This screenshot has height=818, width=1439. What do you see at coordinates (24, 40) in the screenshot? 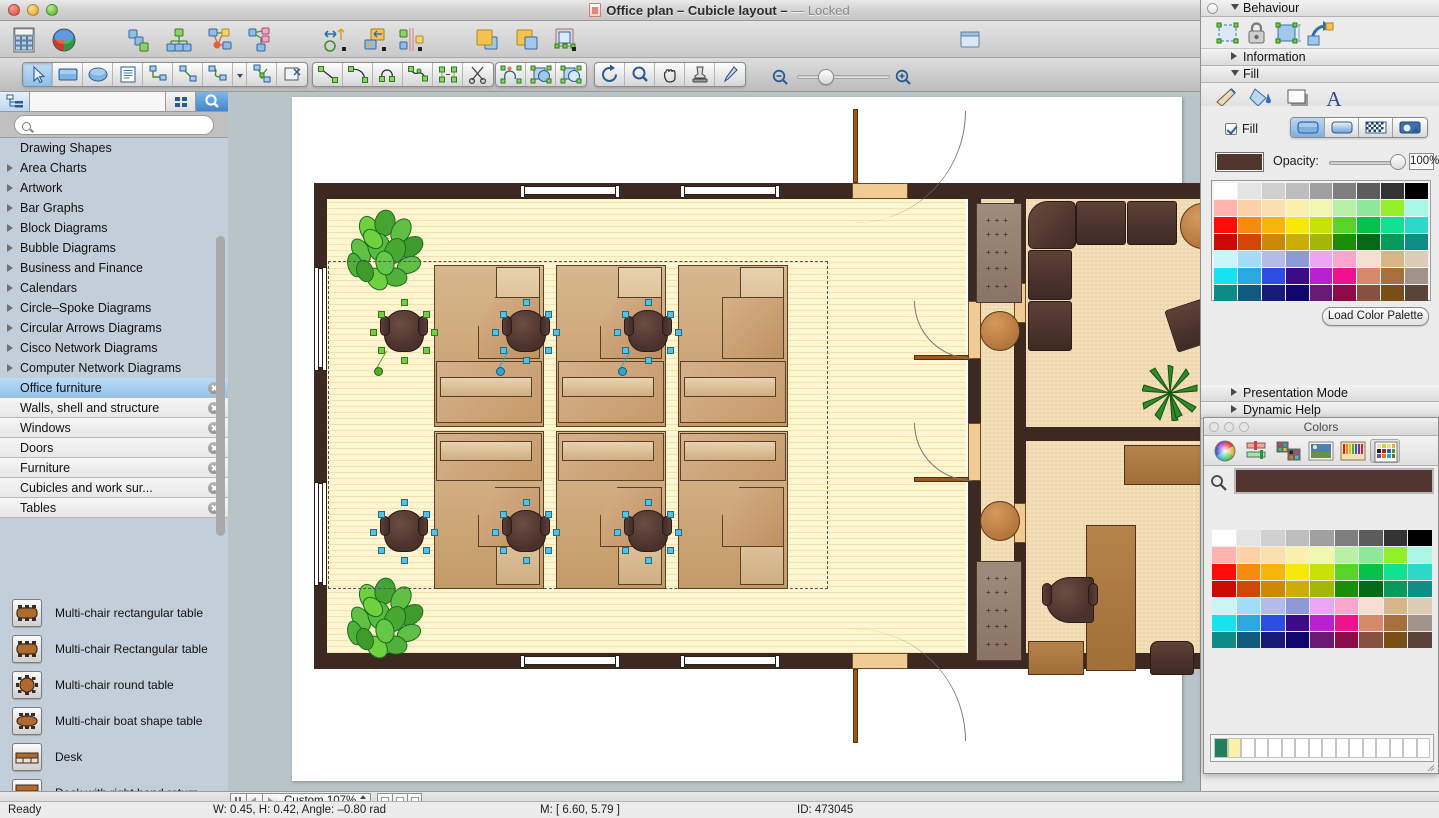
I see `show-grid-button` at bounding box center [24, 40].